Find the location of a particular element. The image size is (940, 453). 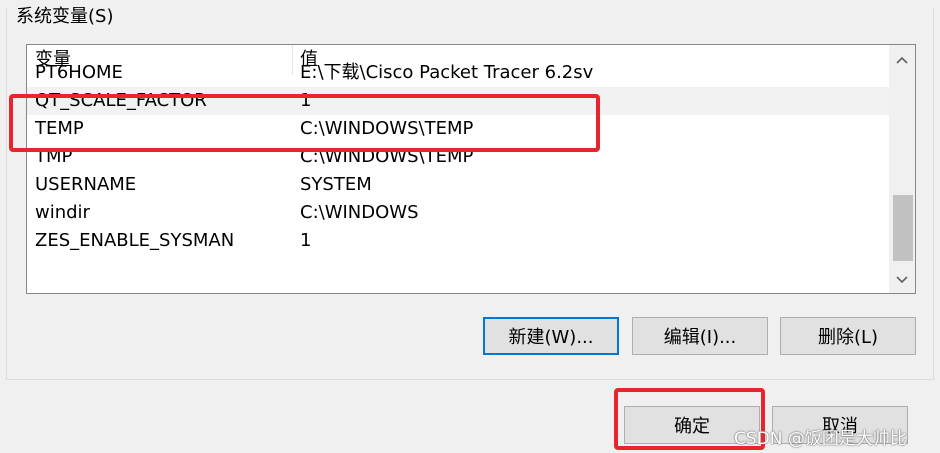

list-row: windir C:\WINDOWS is located at coordinates (458, 213).